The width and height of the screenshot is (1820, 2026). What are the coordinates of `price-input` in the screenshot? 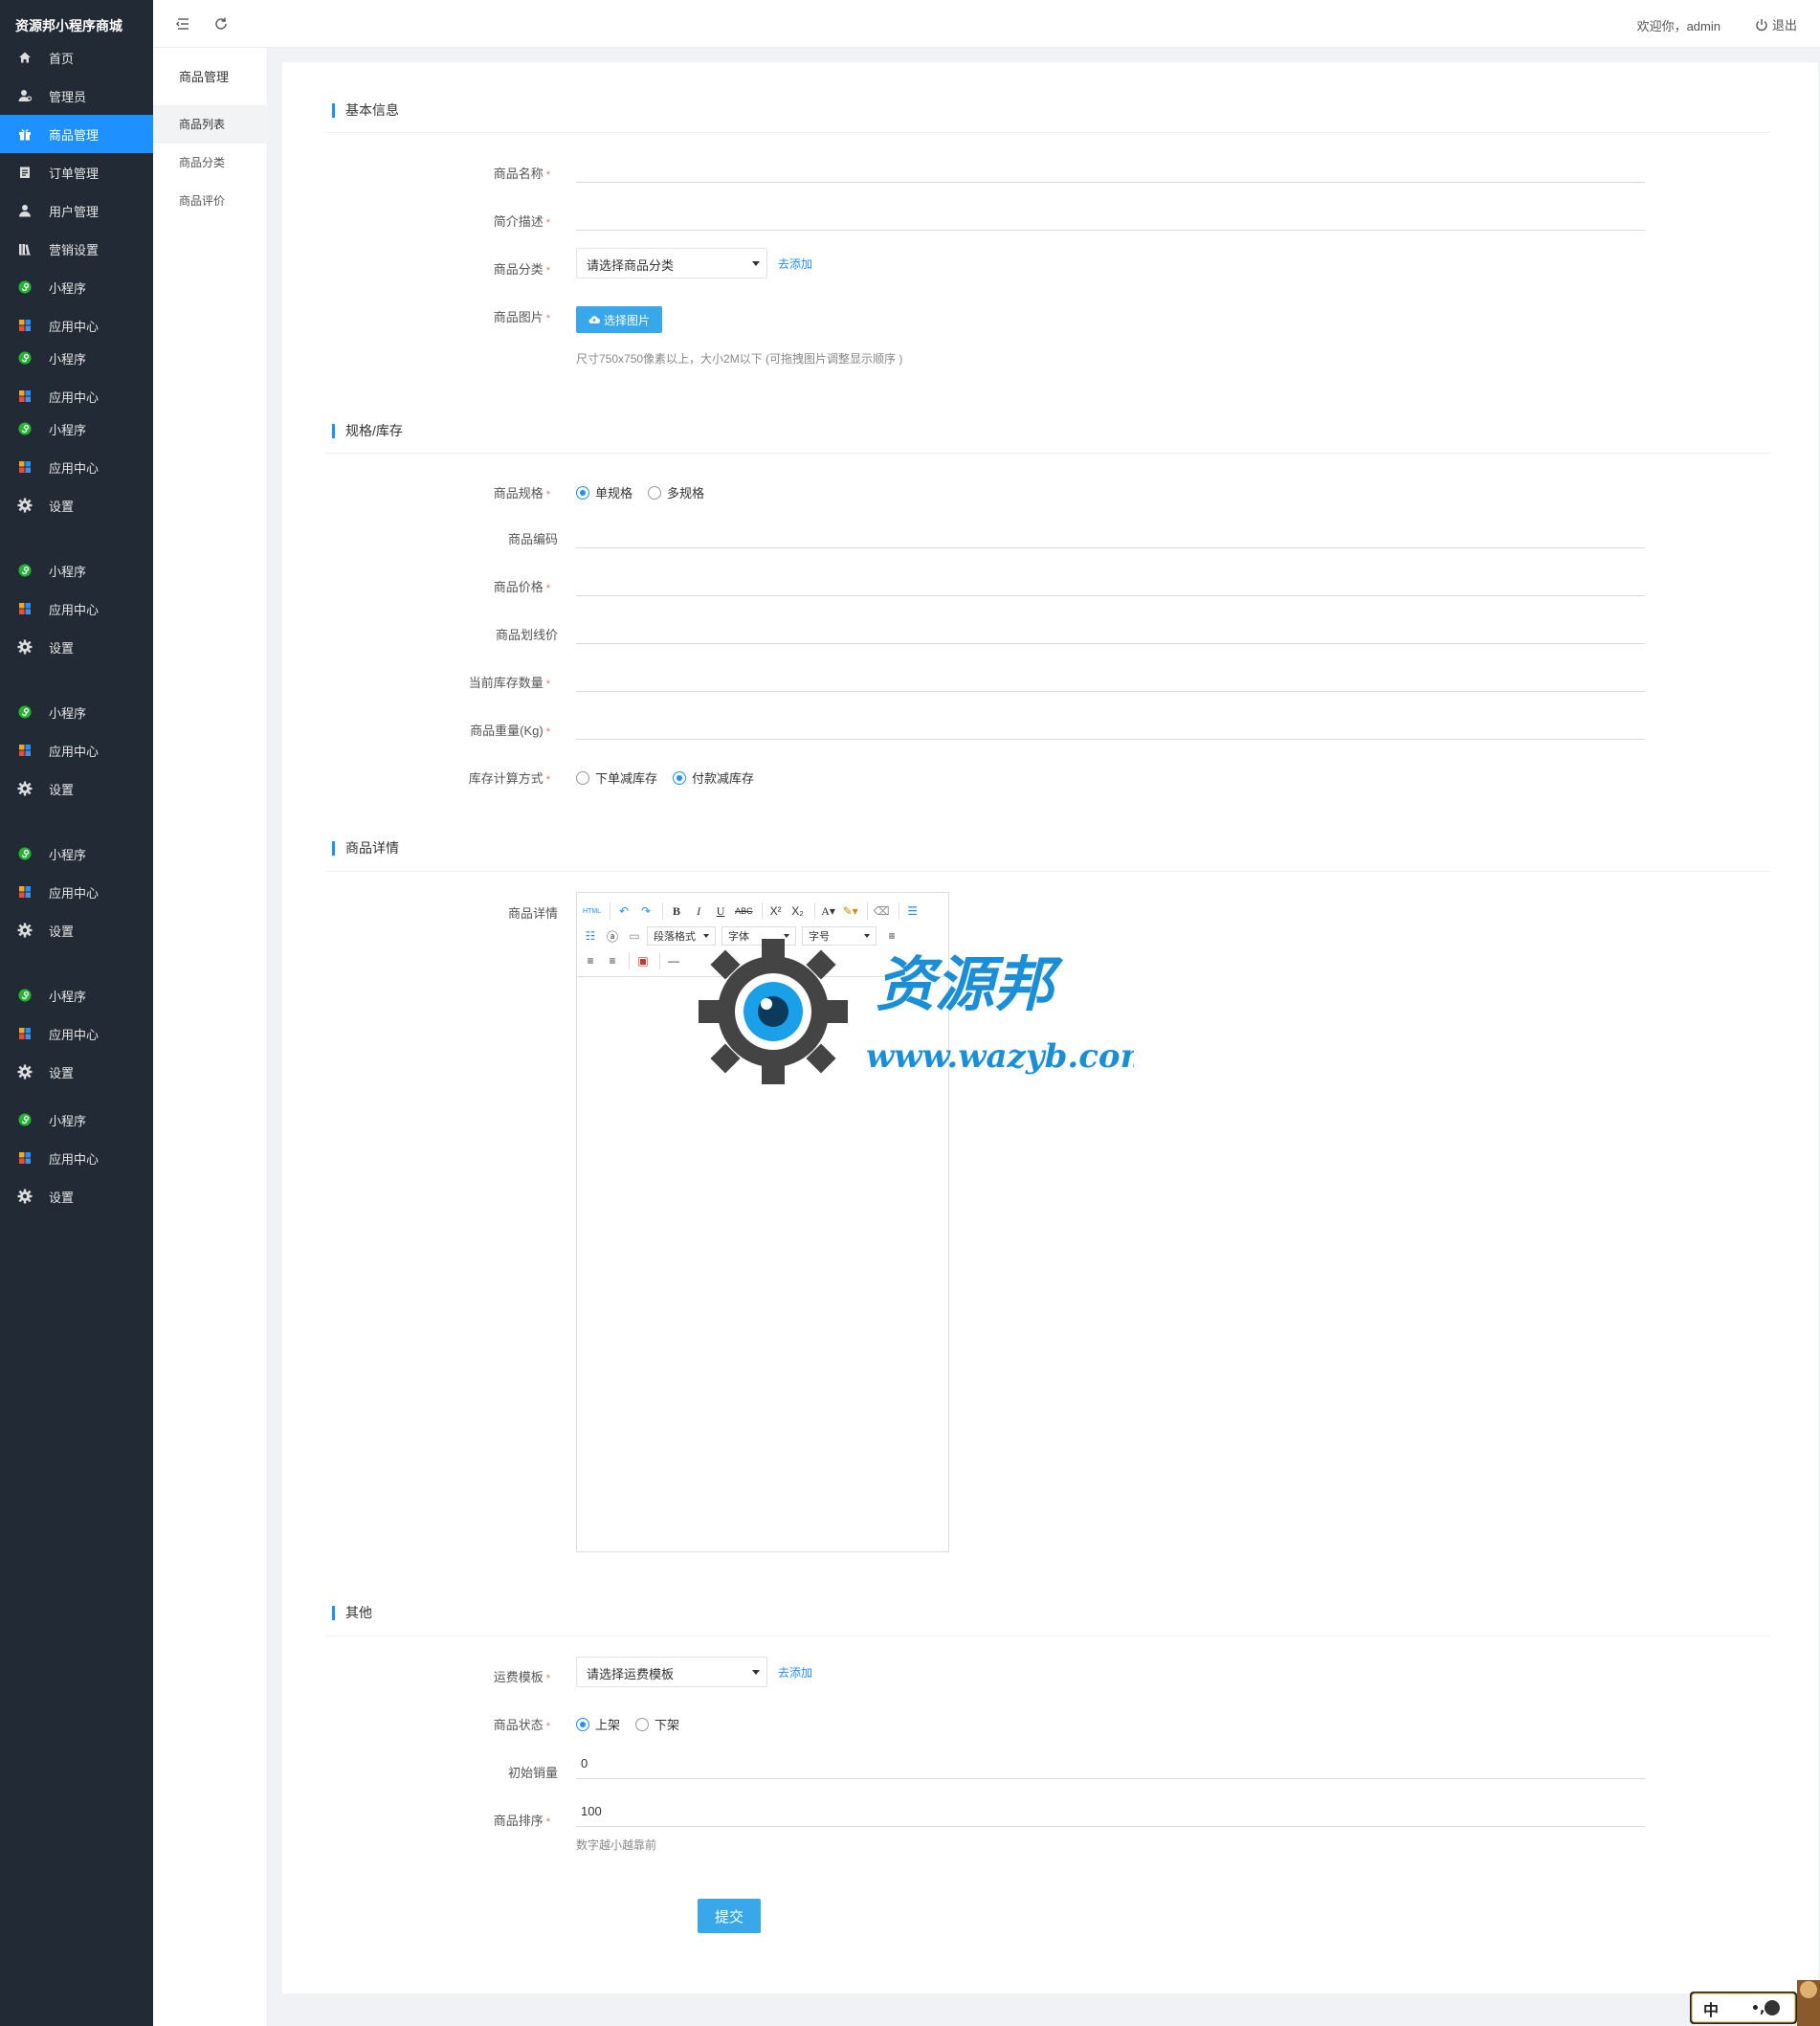 It's located at (1110, 581).